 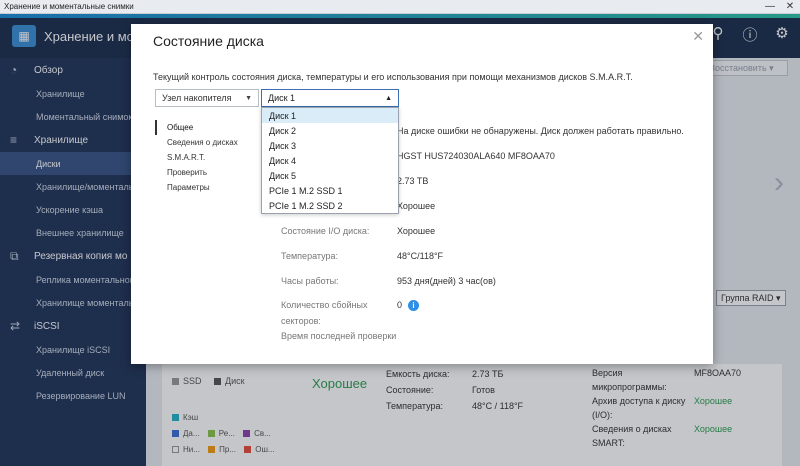 I want to click on last-test-label: Время последней проверки, so click(x=339, y=336).